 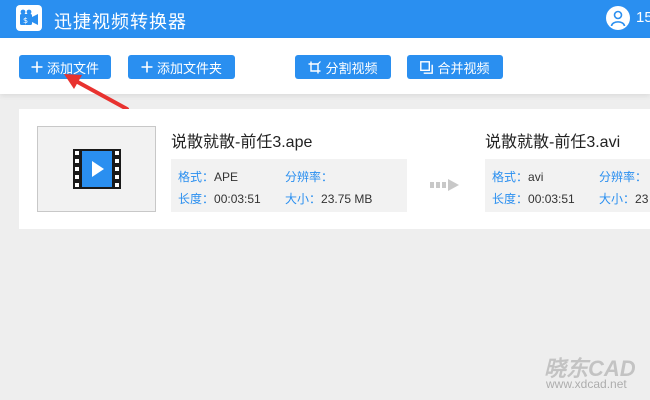 I want to click on title-bar: $ 迅捷视频转换器 15, so click(x=325, y=19).